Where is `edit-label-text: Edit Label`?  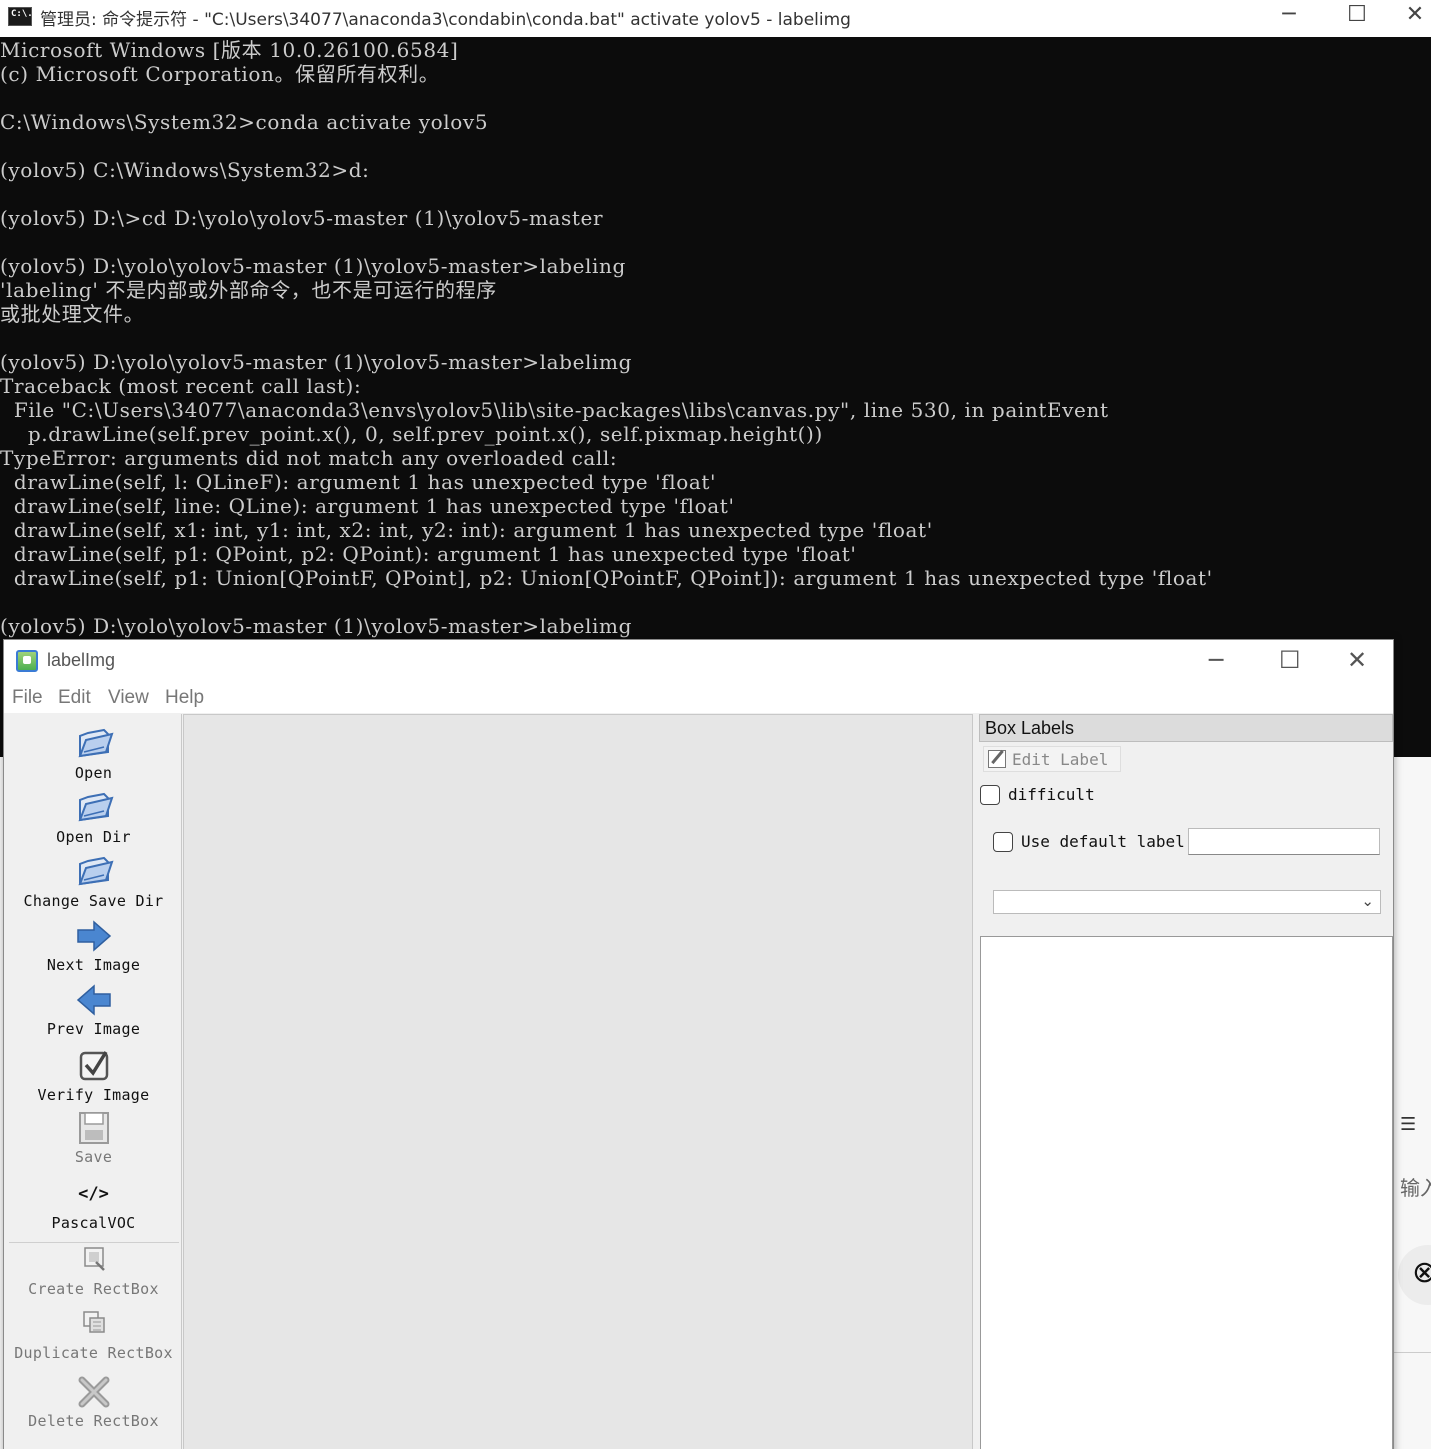
edit-label-text: Edit Label is located at coordinates (1060, 759).